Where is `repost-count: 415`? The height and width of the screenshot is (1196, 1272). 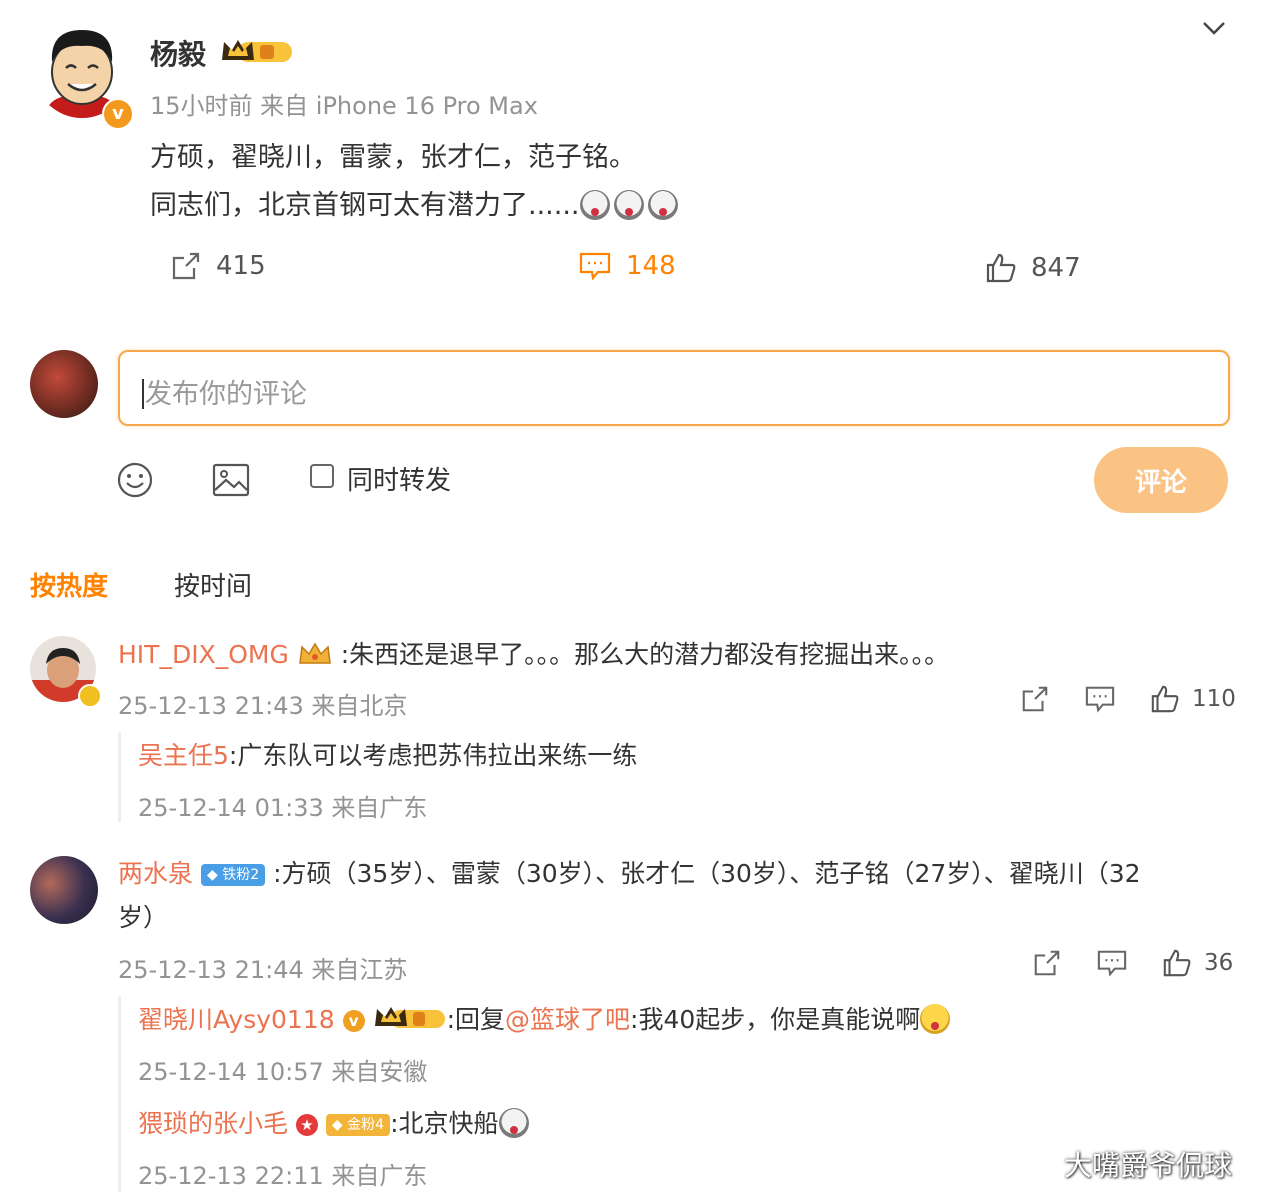
repost-count: 415 is located at coordinates (241, 266).